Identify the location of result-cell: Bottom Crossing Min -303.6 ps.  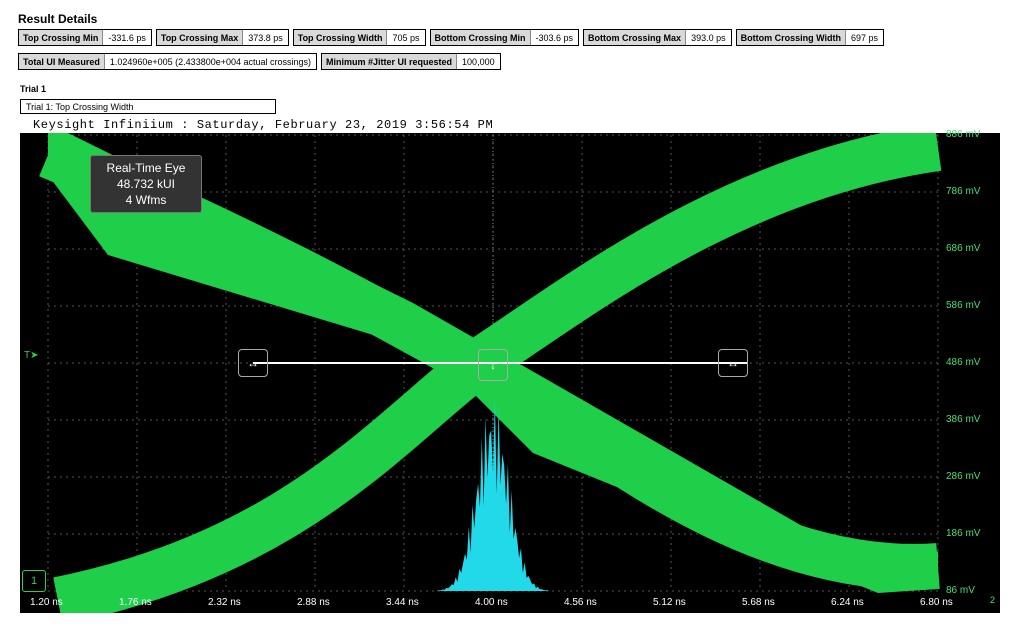
(504, 37).